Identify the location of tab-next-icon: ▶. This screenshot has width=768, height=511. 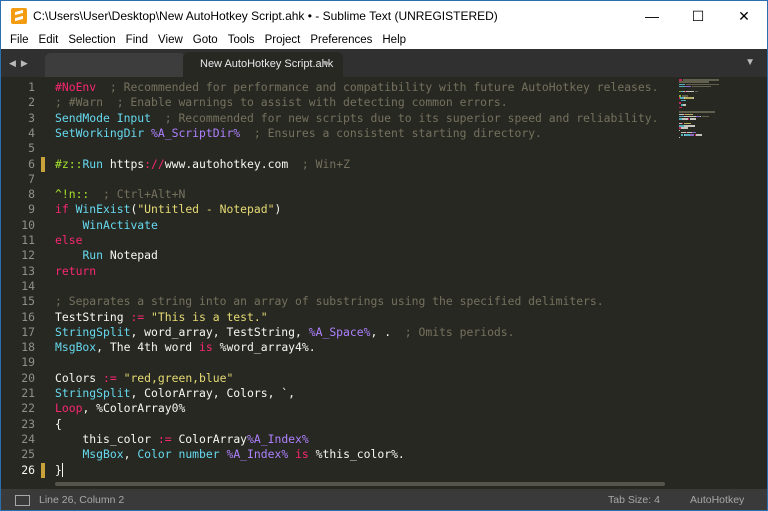
(24, 63).